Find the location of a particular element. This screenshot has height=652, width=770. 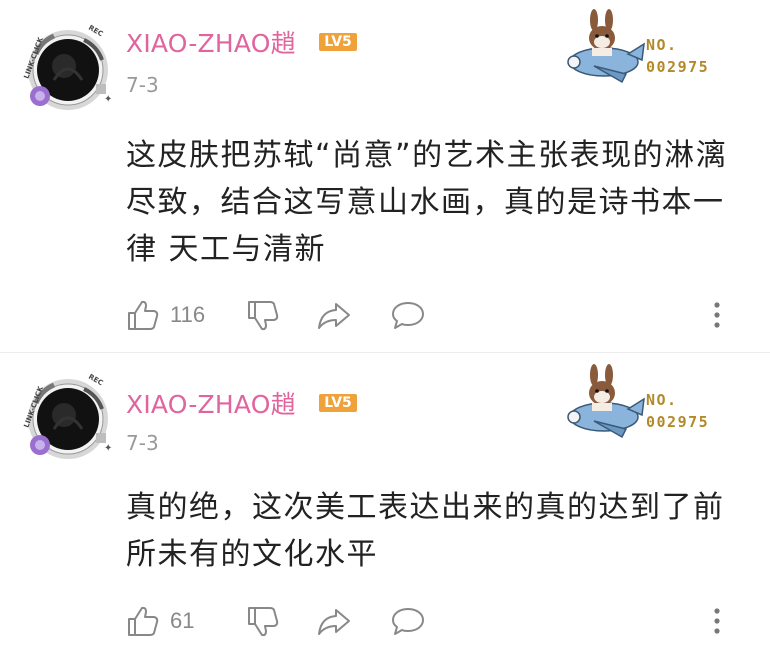

like-button: 61 is located at coordinates (160, 621).